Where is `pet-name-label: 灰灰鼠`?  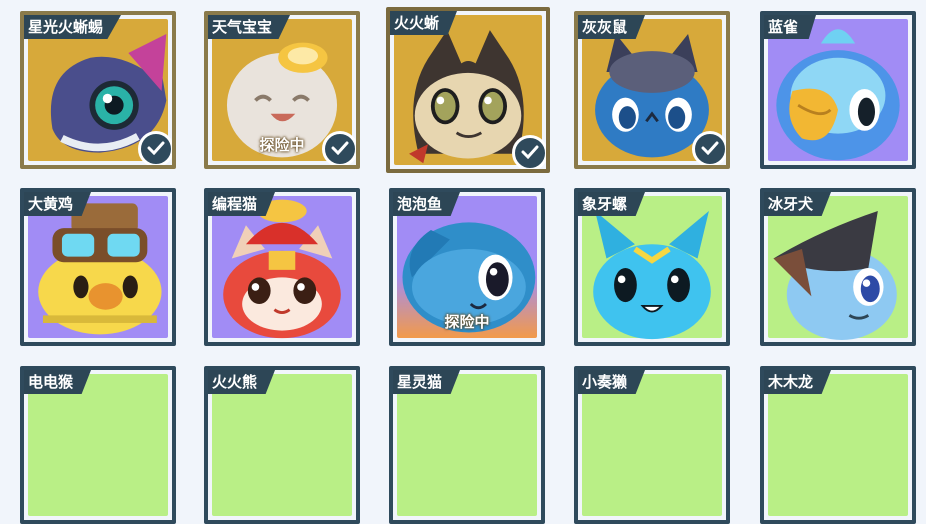
pet-name-label: 灰灰鼠 is located at coordinates (612, 27).